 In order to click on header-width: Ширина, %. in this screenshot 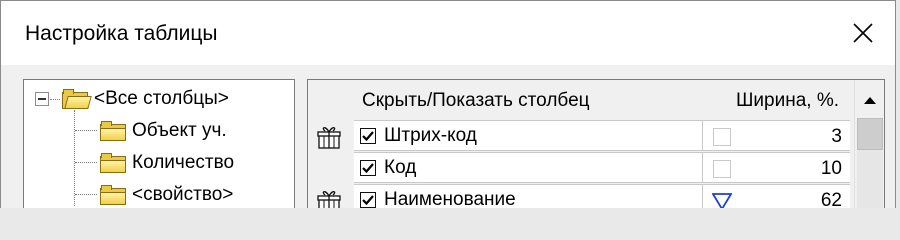, I will do `click(787, 101)`.